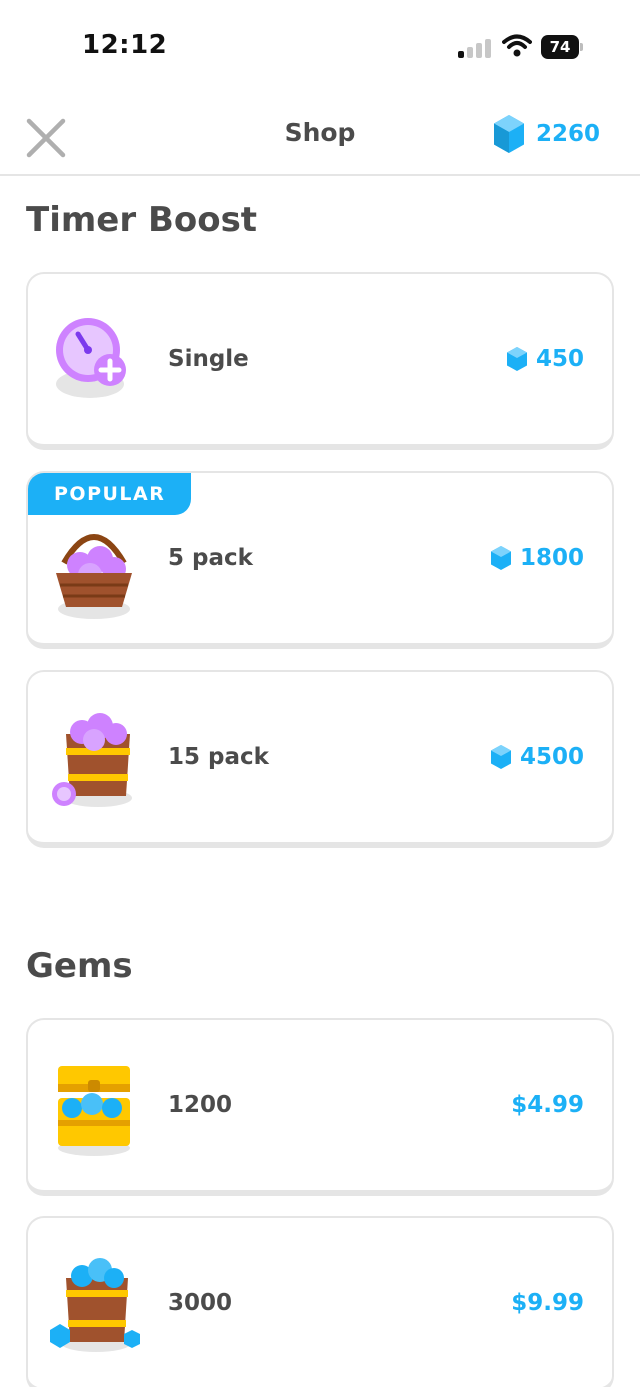 Image resolution: width=640 pixels, height=1387 pixels. Describe the element at coordinates (320, 759) in the screenshot. I see `shop-item-timer-15-pack: 15 pack 4500` at that location.